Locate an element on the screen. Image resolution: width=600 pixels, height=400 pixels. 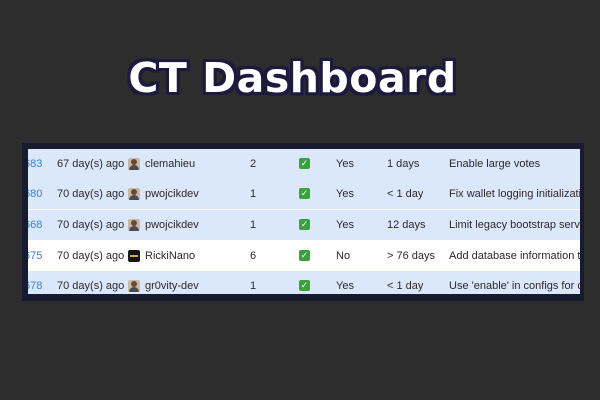
pr-title: Limit legacy bootstrap serving is located at coordinates (514, 225).